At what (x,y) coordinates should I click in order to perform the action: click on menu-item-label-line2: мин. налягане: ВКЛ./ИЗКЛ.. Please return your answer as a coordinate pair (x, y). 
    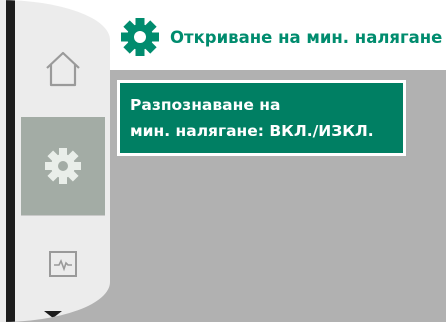
    Looking at the image, I should click on (252, 131).